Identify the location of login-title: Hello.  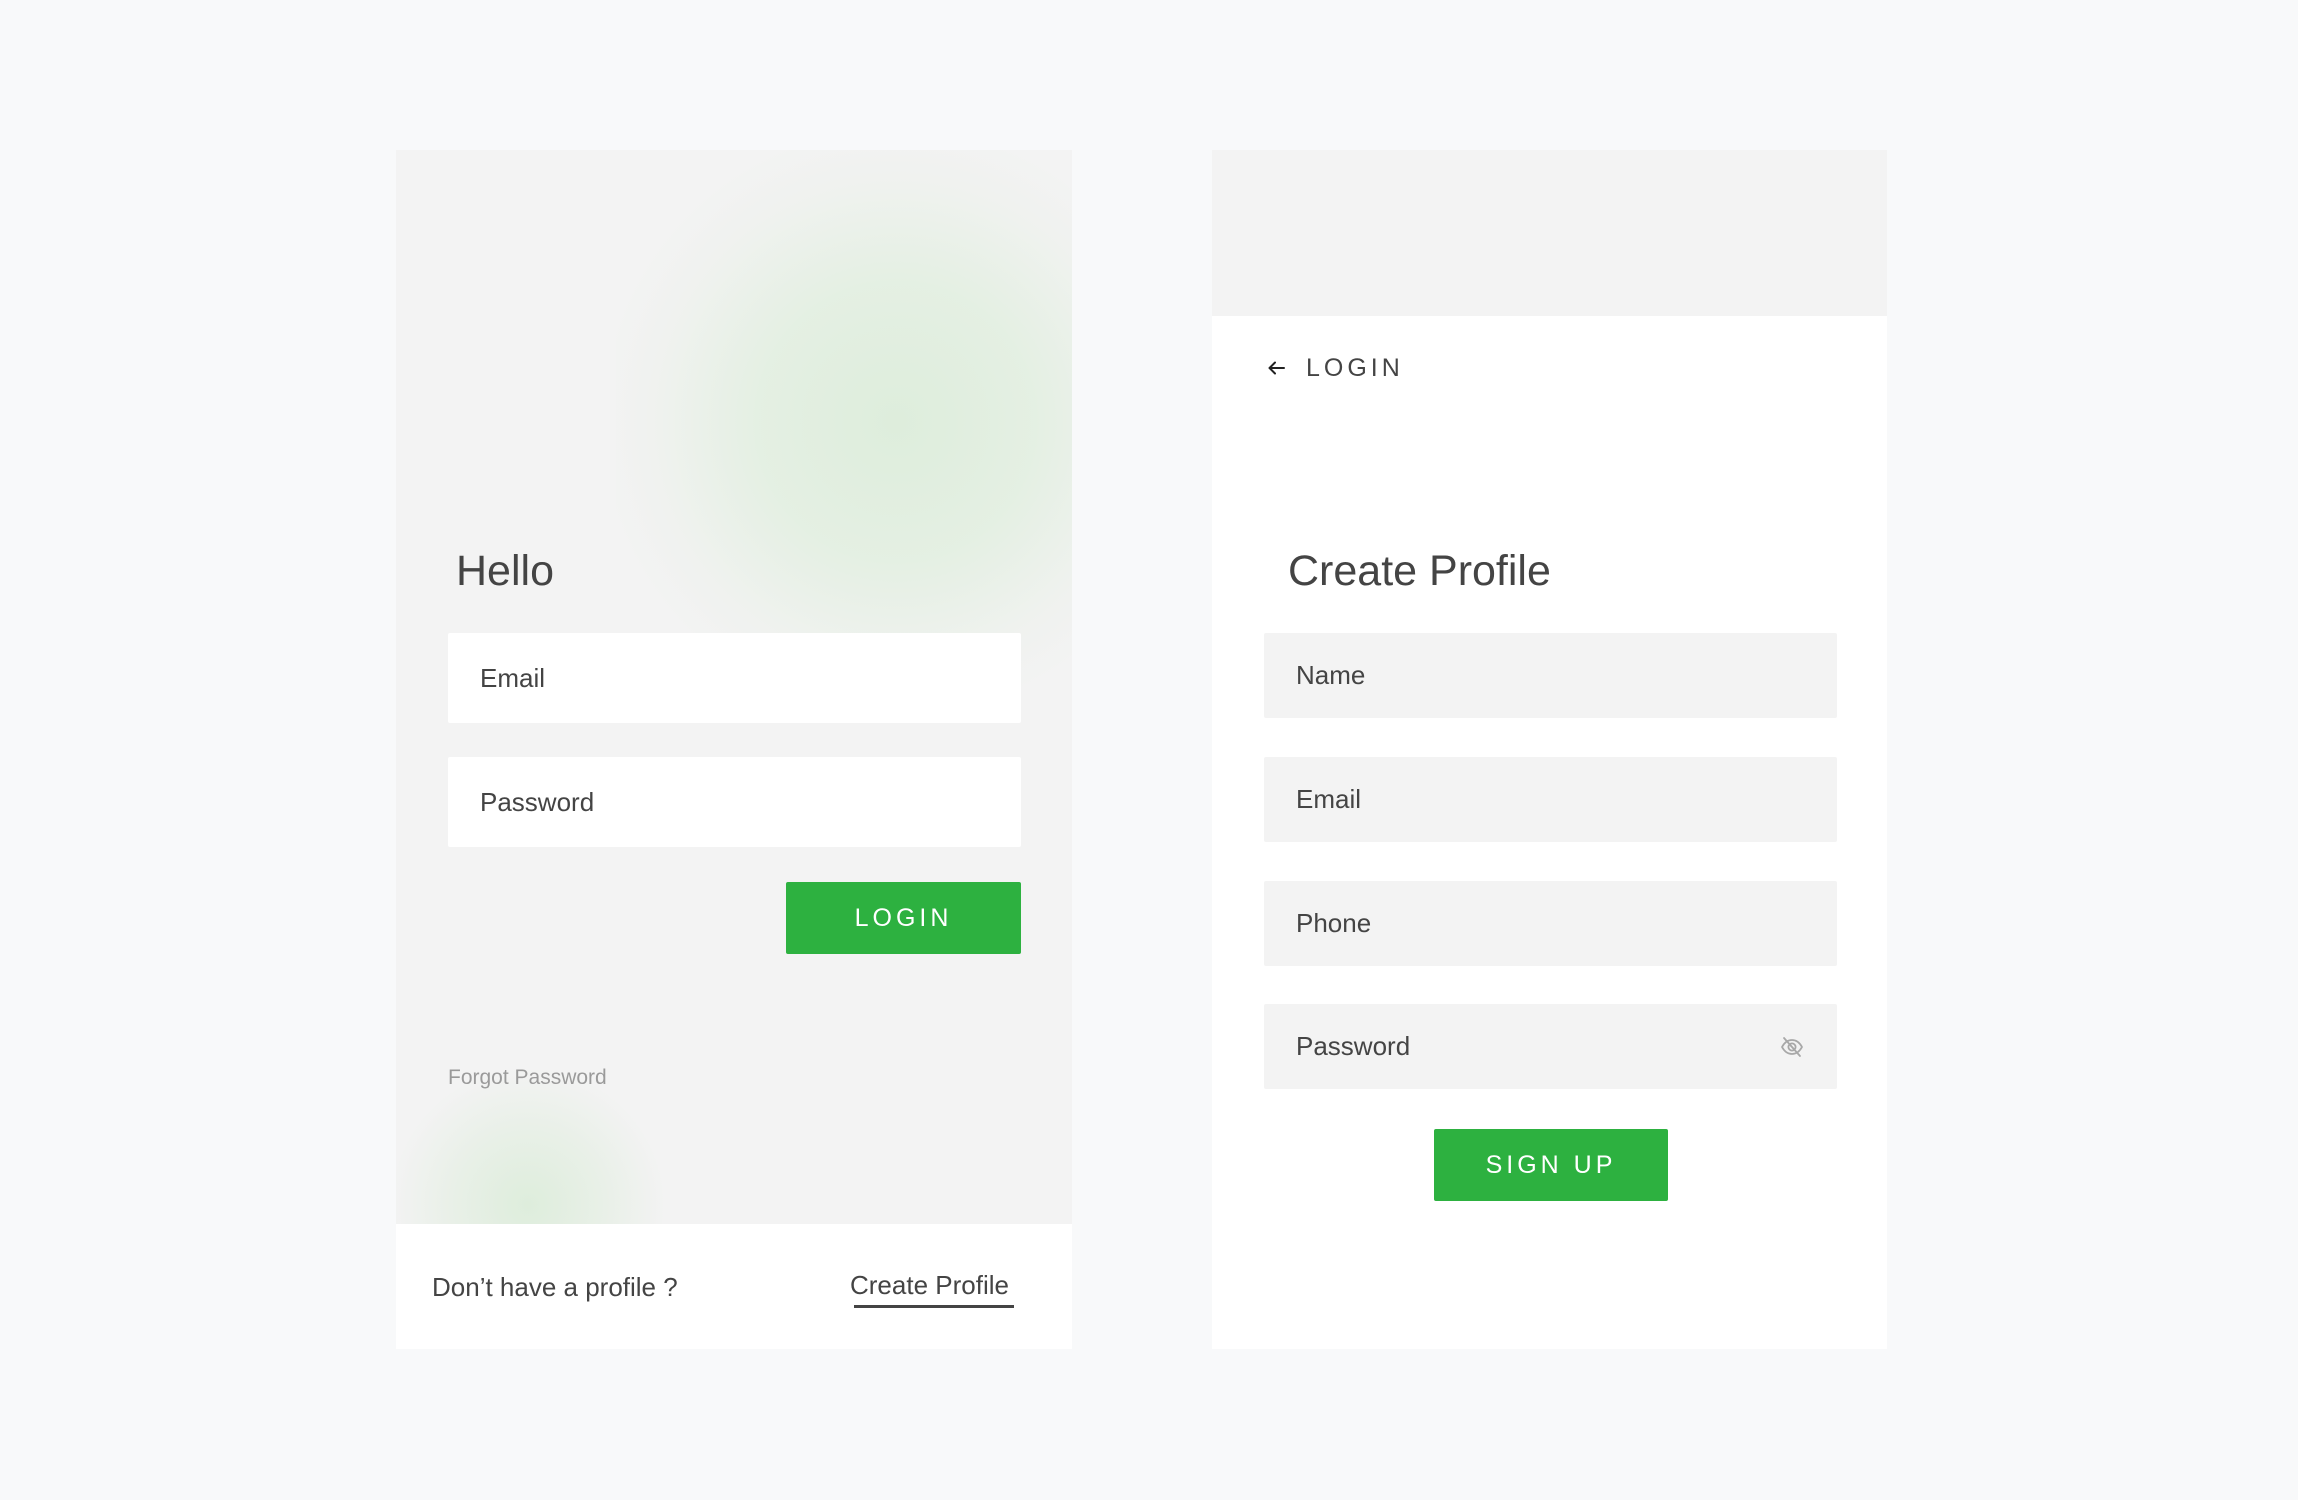
(505, 571).